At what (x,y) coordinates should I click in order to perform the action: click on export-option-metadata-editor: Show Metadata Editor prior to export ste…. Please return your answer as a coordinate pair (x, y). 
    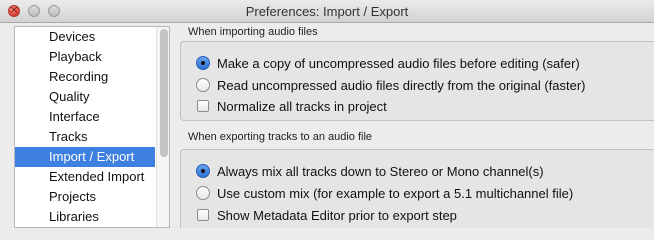
    Looking at the image, I should click on (326, 215).